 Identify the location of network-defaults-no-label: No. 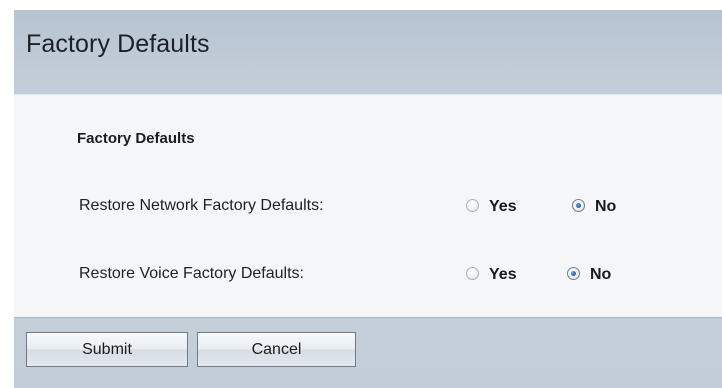
(605, 207).